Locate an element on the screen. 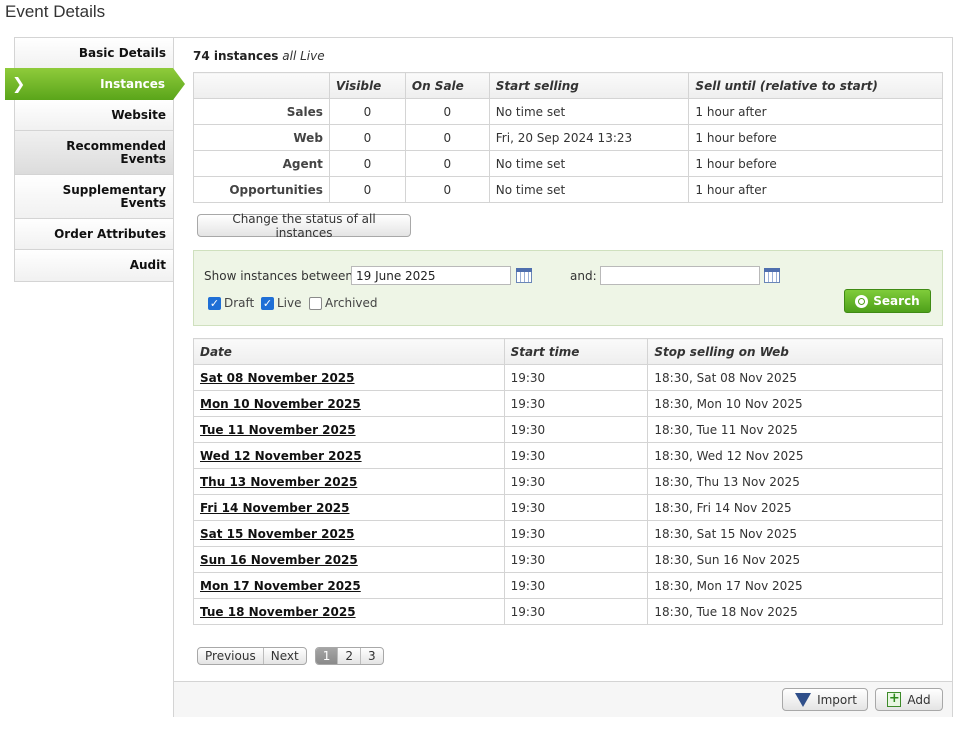 Image resolution: width=961 pixels, height=730 pixels. and-label: and: is located at coordinates (583, 276).